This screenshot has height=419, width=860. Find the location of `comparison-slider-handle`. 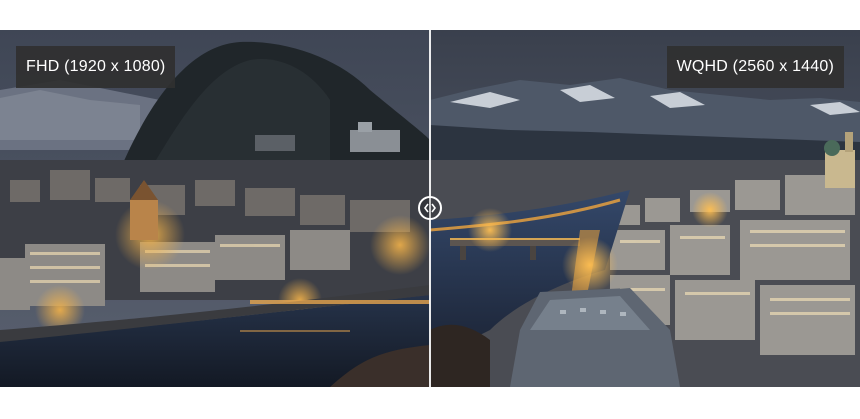

comparison-slider-handle is located at coordinates (430, 208).